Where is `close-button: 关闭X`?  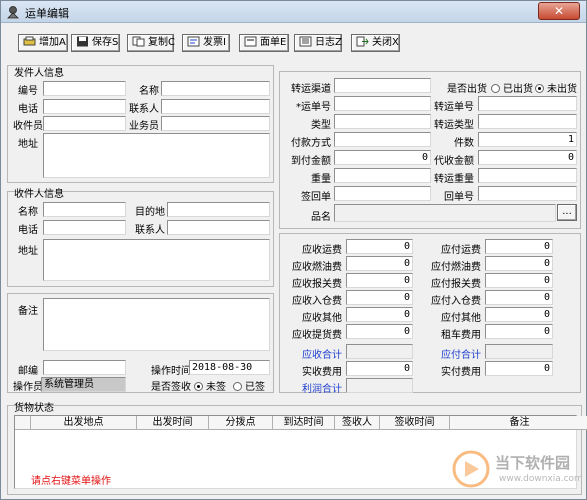
close-button: 关闭X is located at coordinates (375, 43).